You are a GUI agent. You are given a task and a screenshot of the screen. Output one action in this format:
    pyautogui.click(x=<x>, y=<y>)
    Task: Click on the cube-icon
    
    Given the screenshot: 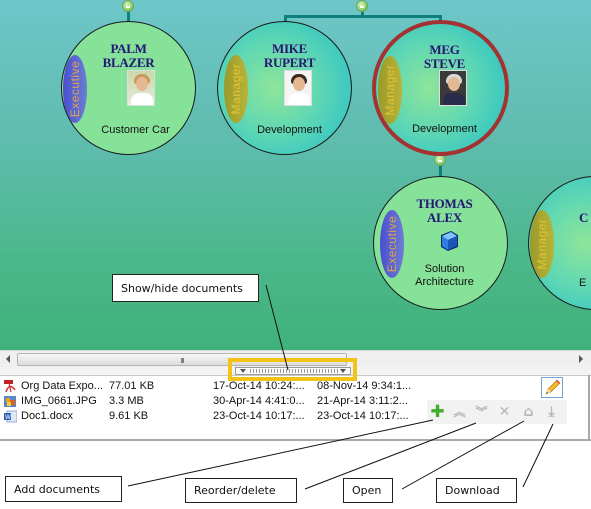 What is the action you would take?
    pyautogui.click(x=449, y=241)
    